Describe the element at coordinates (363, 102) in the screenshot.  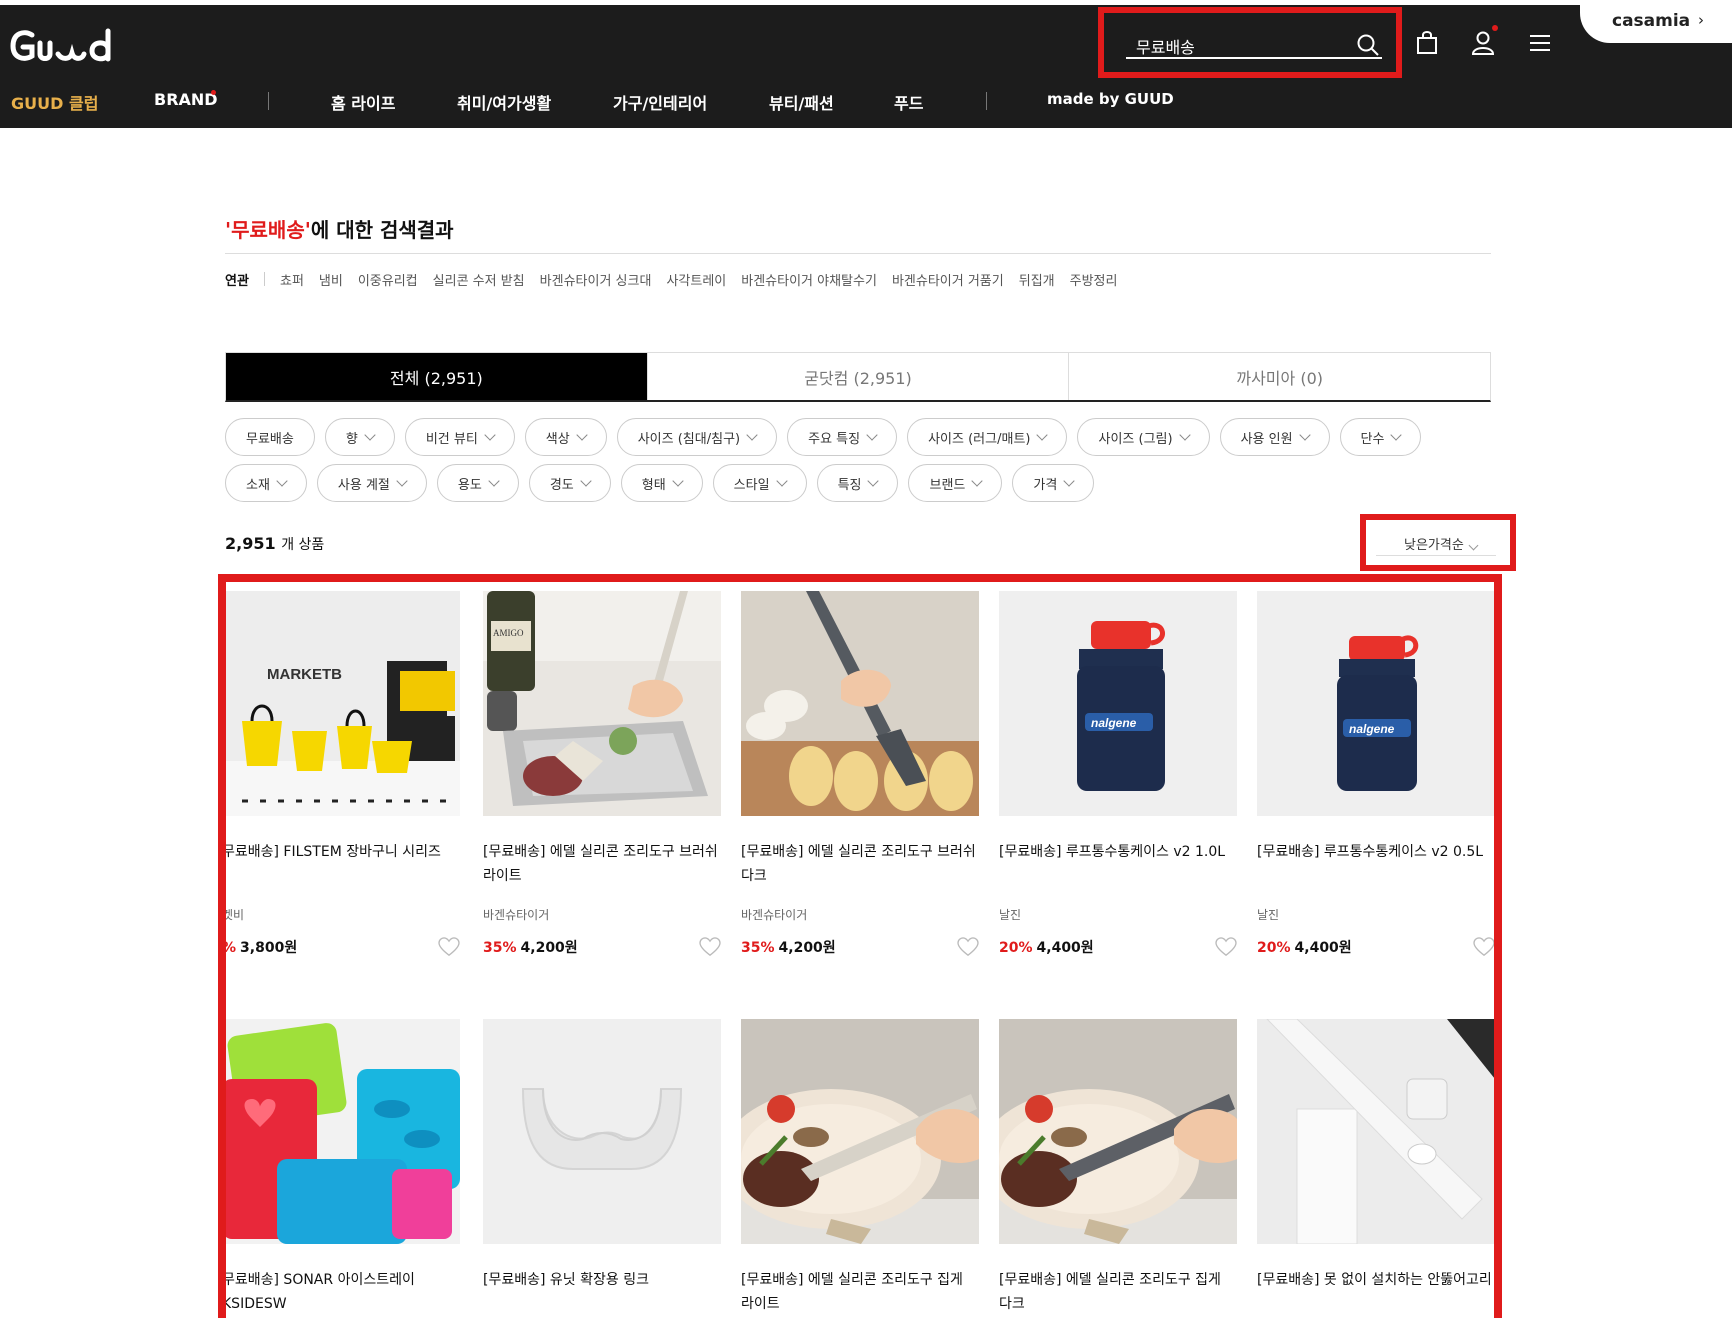
I see `nav-home-life: 홈 라이프` at that location.